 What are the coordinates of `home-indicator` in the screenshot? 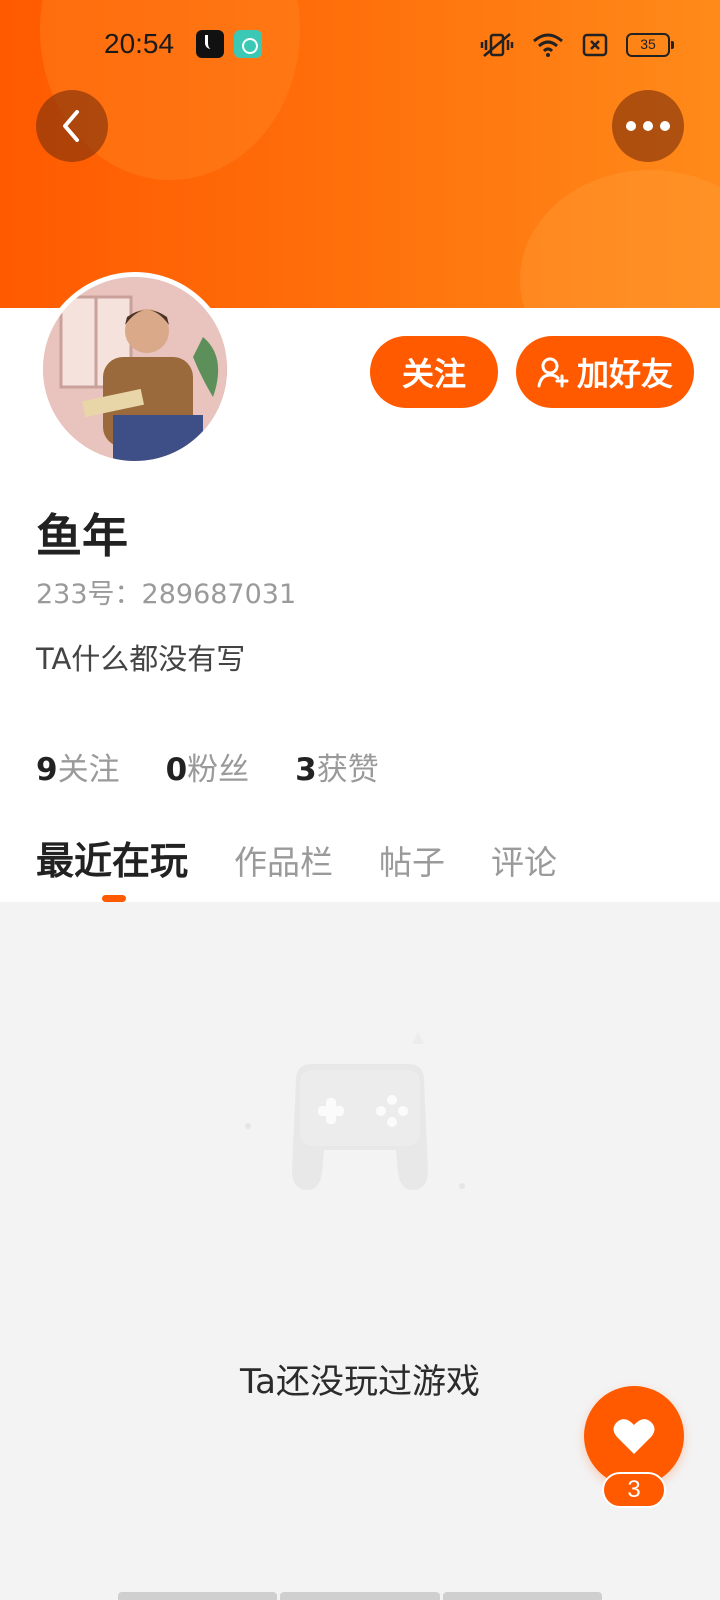 It's located at (360, 1596).